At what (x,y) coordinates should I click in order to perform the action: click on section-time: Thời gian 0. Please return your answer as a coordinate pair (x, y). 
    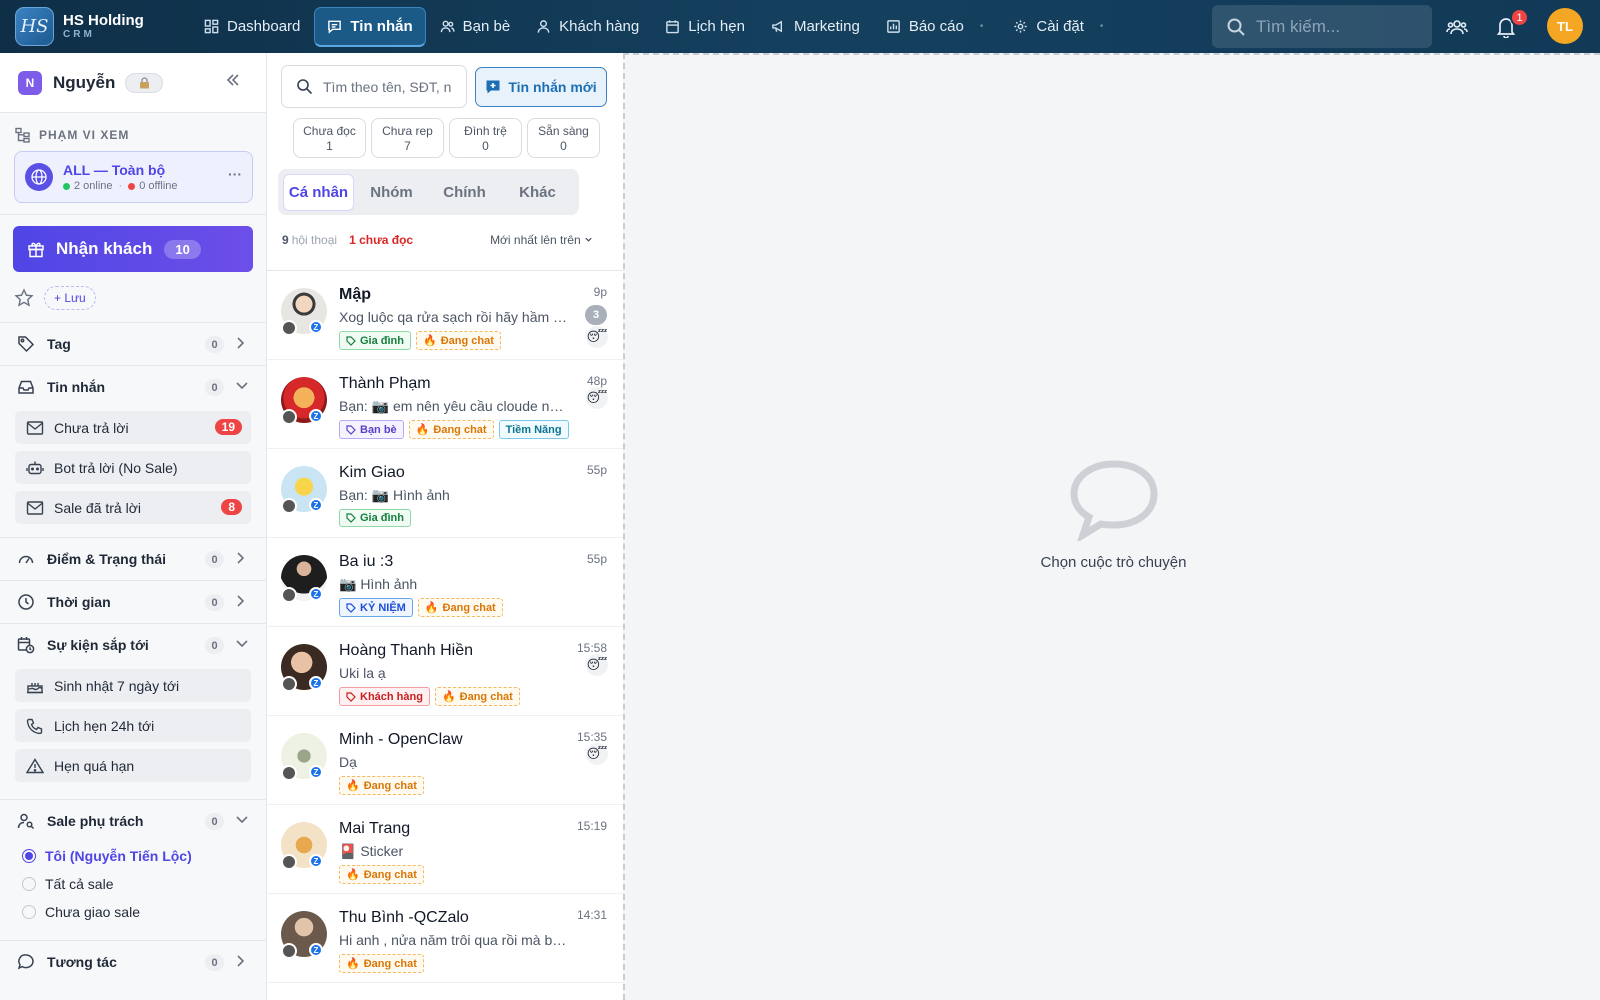
    Looking at the image, I should click on (133, 601).